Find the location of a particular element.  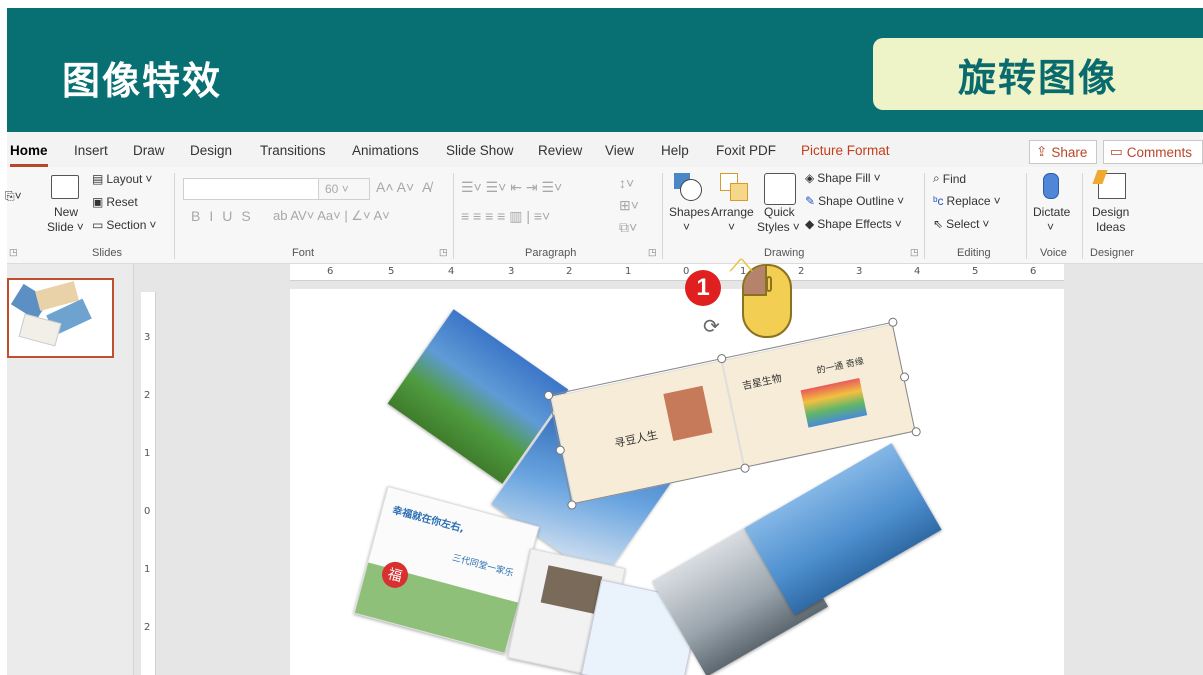

tab-help: Help is located at coordinates (675, 150).